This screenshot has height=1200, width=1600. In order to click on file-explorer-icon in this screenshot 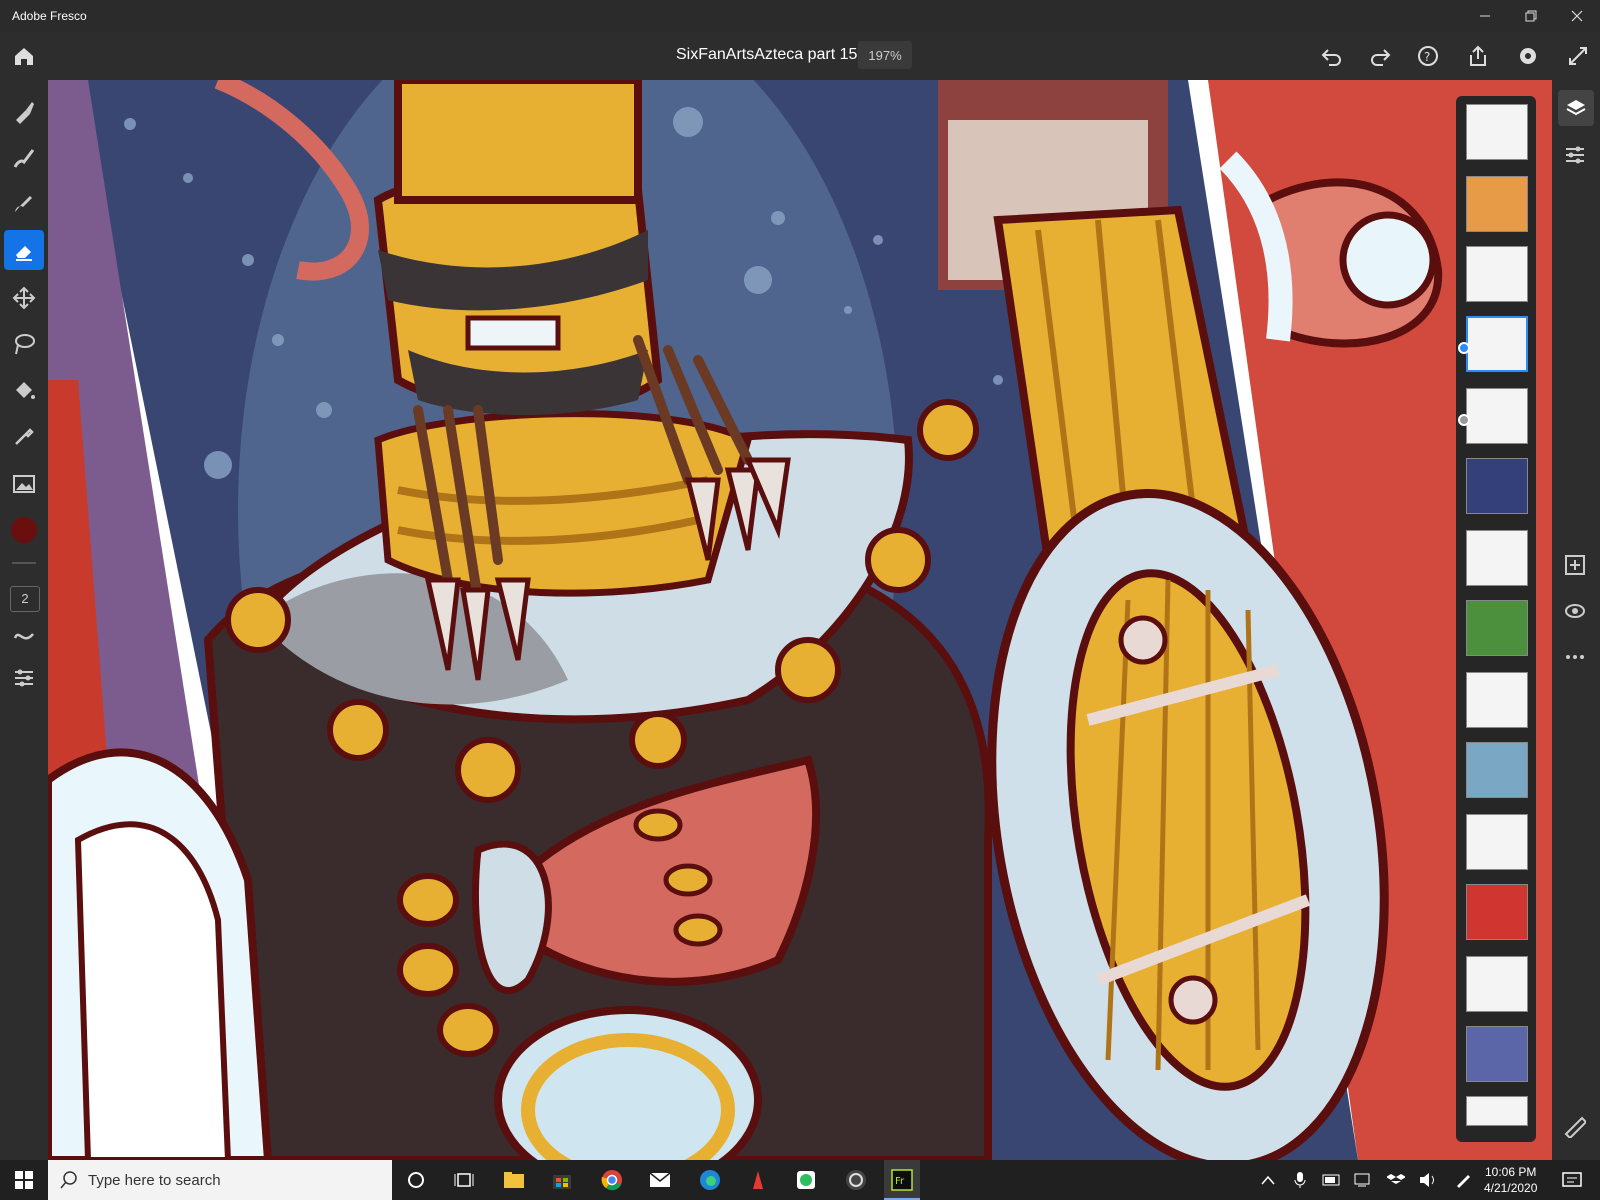, I will do `click(514, 1180)`.